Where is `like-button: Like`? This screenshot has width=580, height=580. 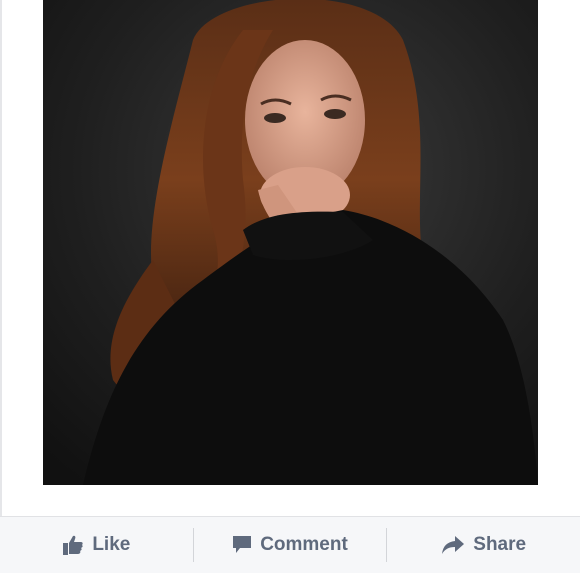 like-button: Like is located at coordinates (96, 545).